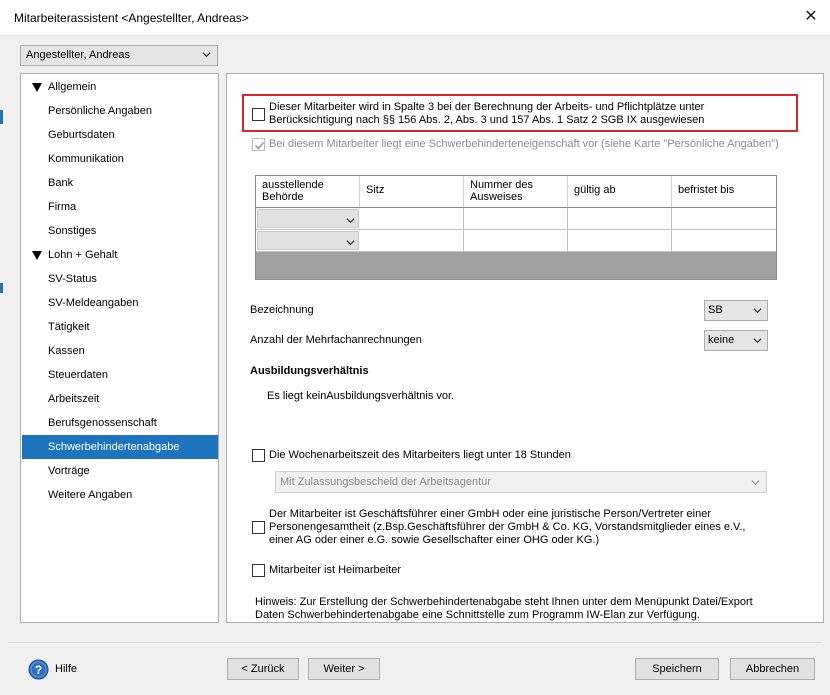  I want to click on nav-item-steuerdaten: Steuerdaten, so click(120, 375).